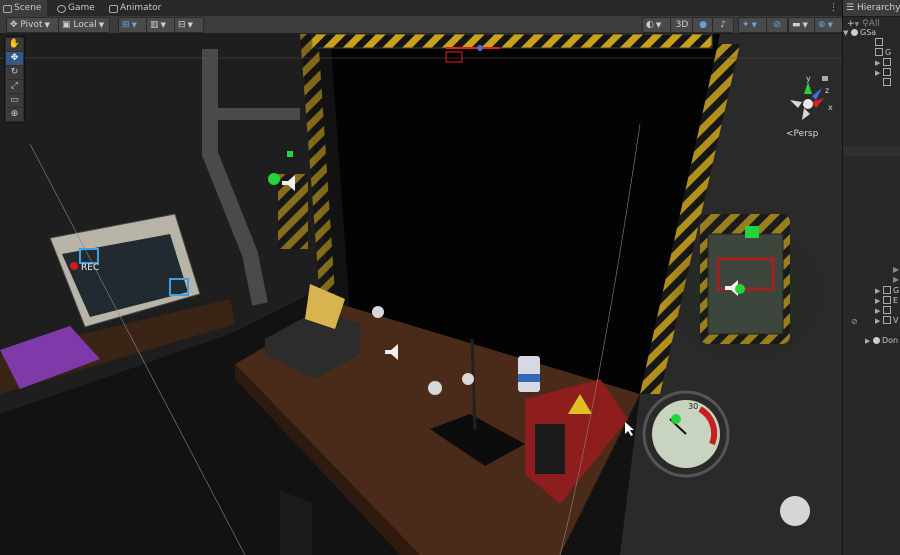 This screenshot has width=900, height=555. I want to click on scale-tool-icon: ⤢, so click(14, 86).